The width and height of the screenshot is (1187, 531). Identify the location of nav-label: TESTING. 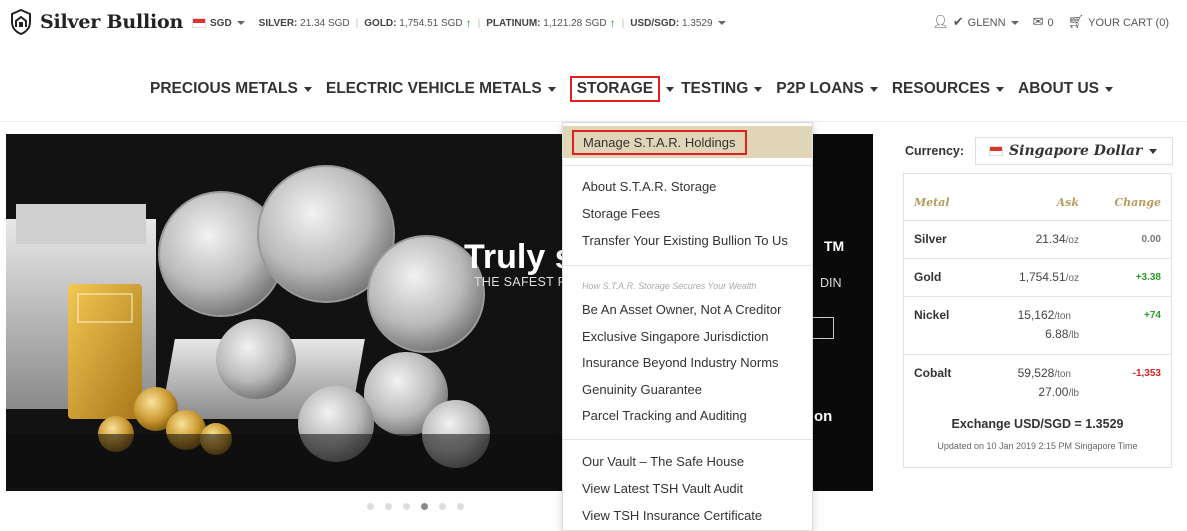
(715, 88).